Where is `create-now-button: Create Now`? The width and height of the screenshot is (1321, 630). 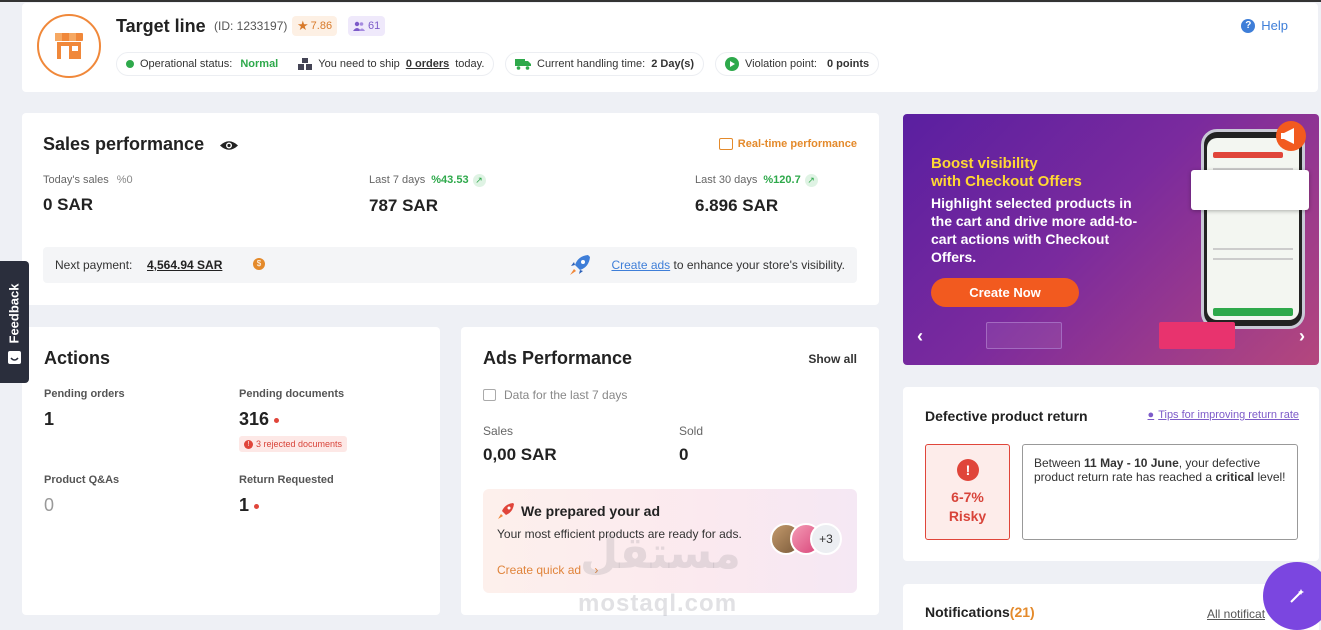
create-now-button: Create Now is located at coordinates (1005, 292).